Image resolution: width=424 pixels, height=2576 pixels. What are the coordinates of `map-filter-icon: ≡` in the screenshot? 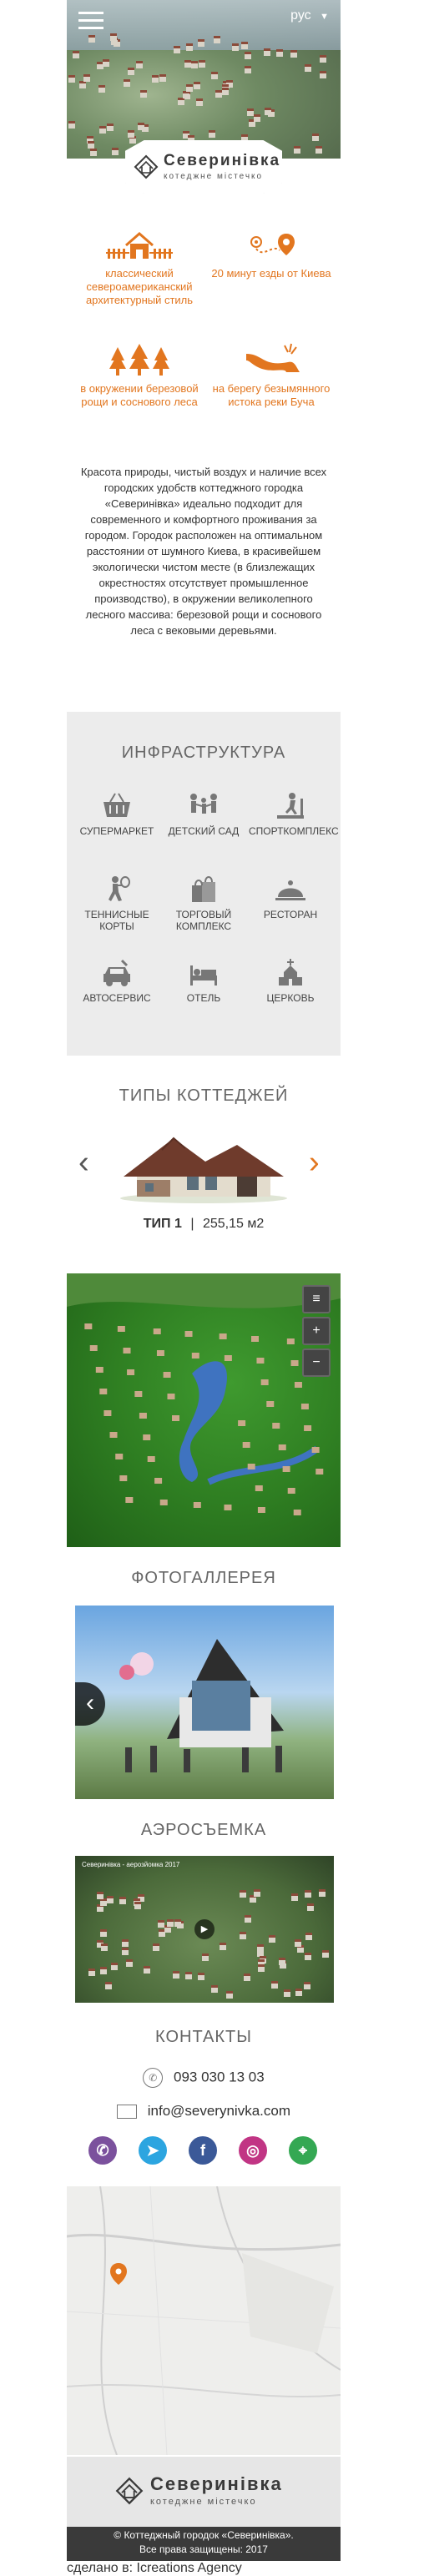 It's located at (316, 1299).